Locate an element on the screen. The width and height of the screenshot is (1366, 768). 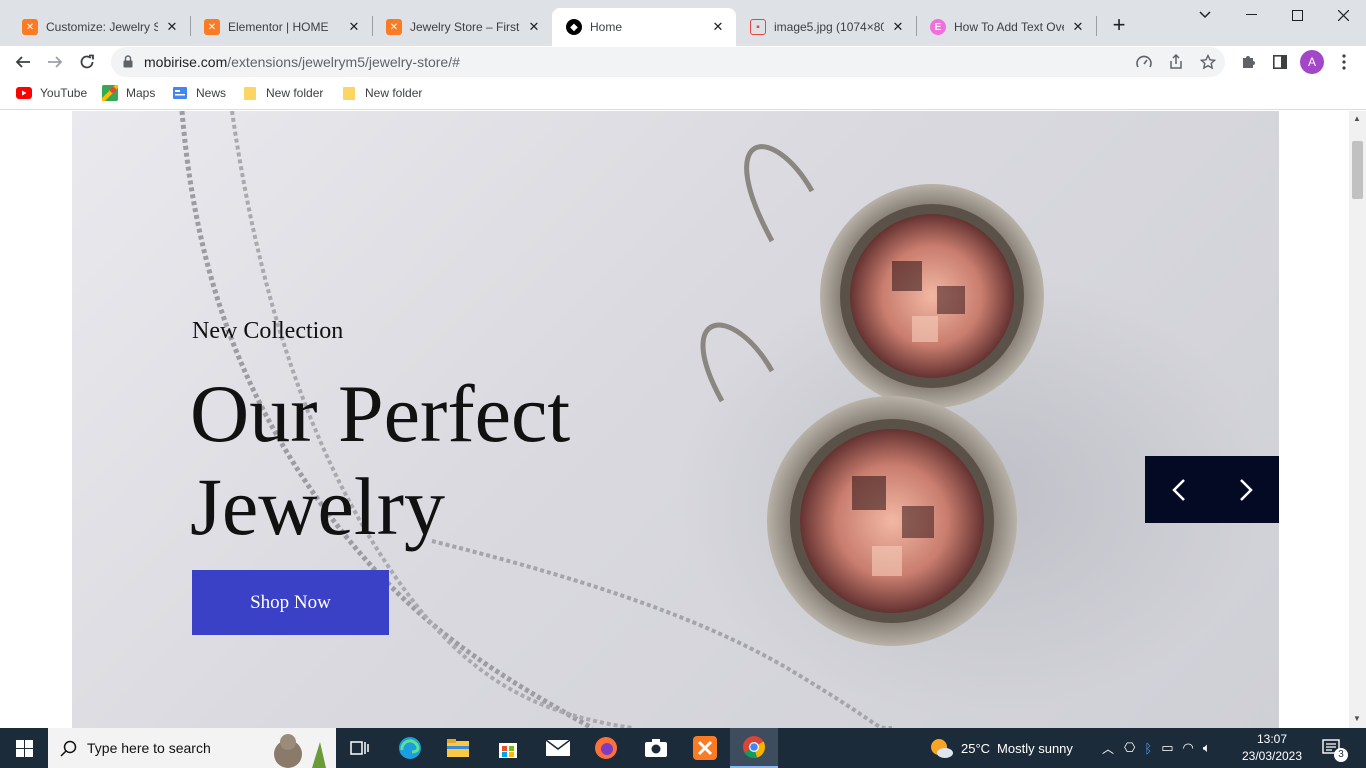
bookmark-maps: Maps is located at coordinates (128, 93).